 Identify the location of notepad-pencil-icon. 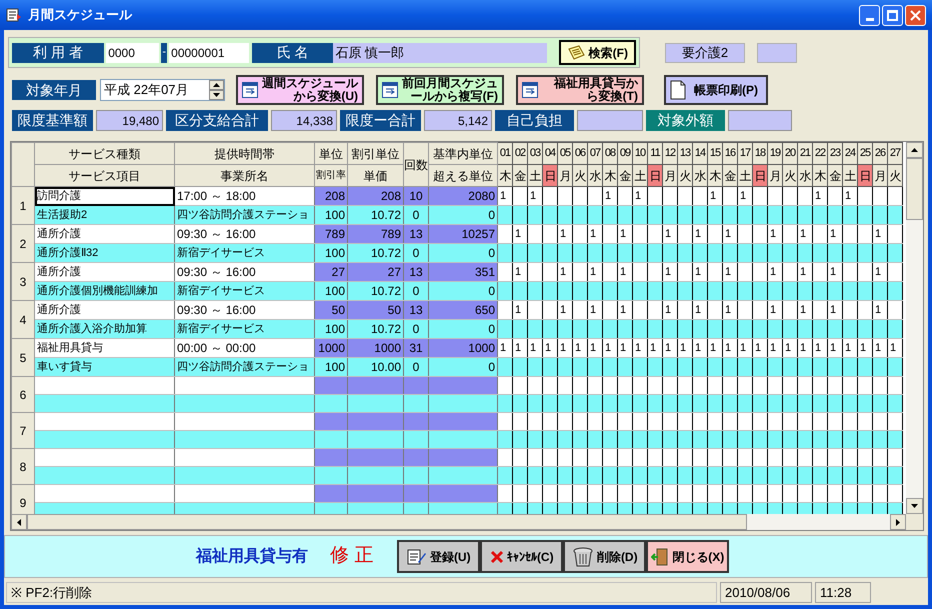
(416, 557).